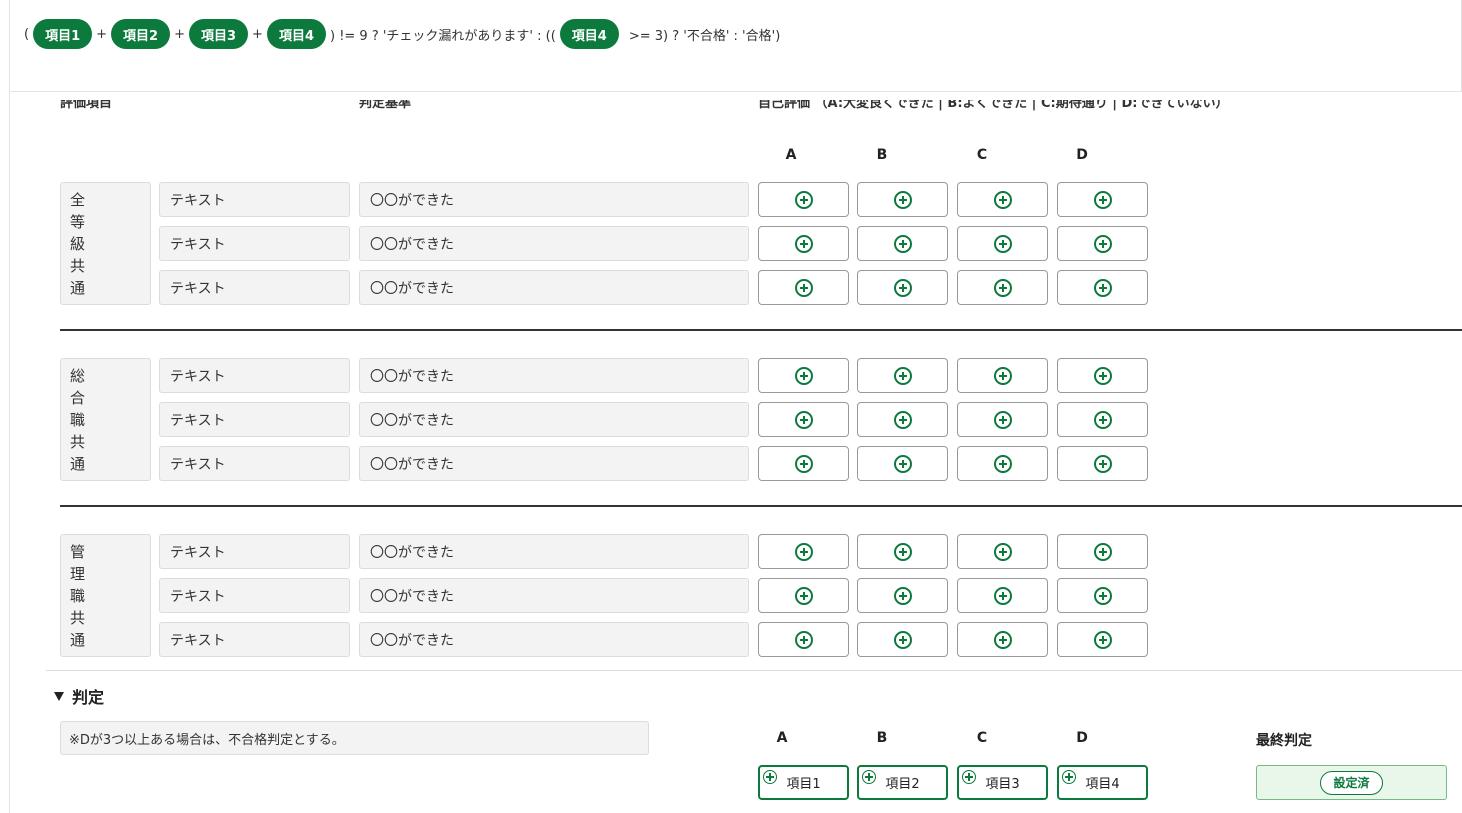 This screenshot has height=813, width=1462. I want to click on final-judgement-status: 設定済, so click(1351, 782).